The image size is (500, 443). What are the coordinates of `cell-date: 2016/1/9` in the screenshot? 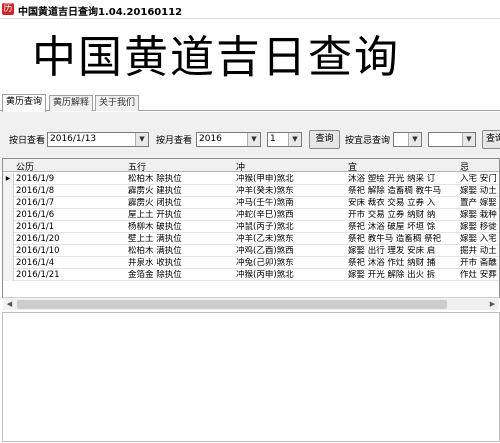 It's located at (35, 179).